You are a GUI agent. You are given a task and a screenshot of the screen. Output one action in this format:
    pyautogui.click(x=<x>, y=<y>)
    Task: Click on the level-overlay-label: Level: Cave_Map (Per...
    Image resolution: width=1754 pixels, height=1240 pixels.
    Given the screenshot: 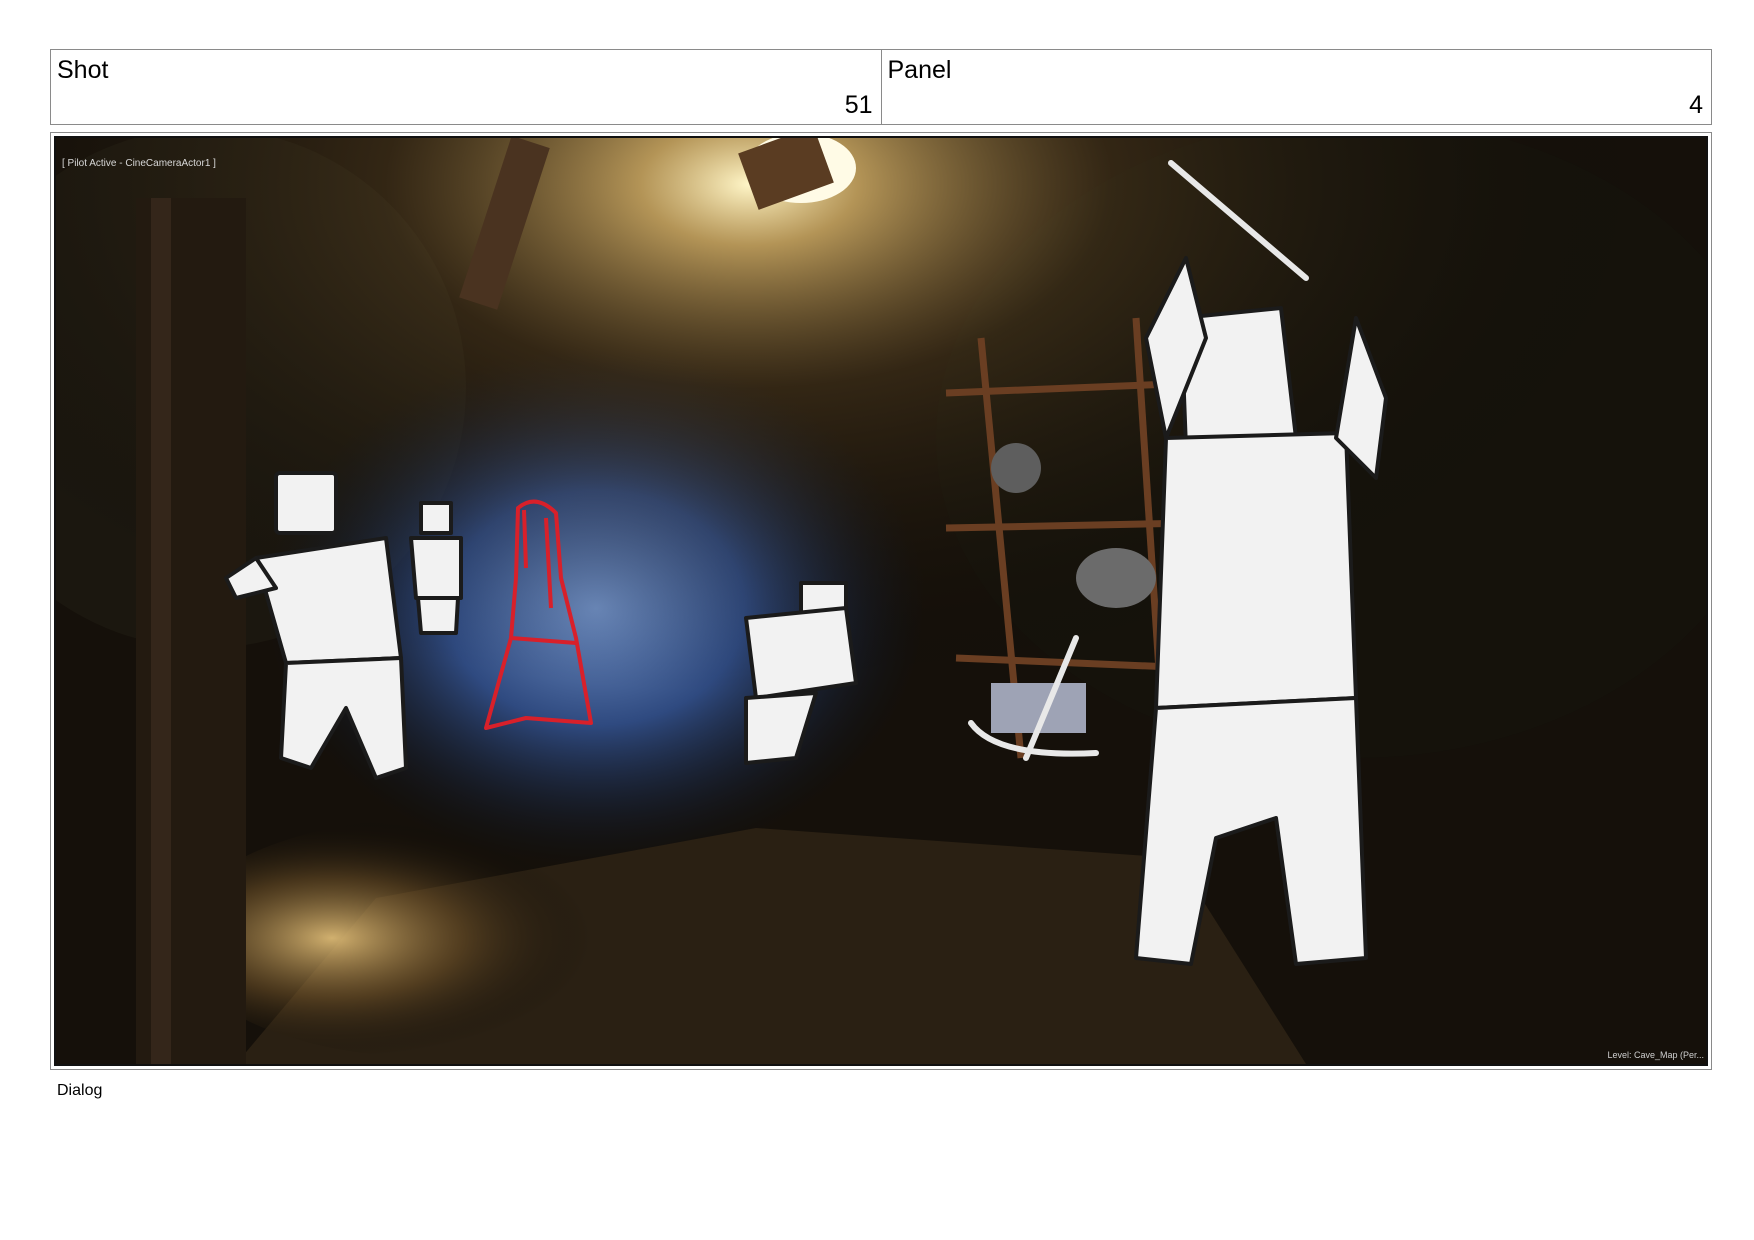 What is the action you would take?
    pyautogui.click(x=1655, y=1055)
    